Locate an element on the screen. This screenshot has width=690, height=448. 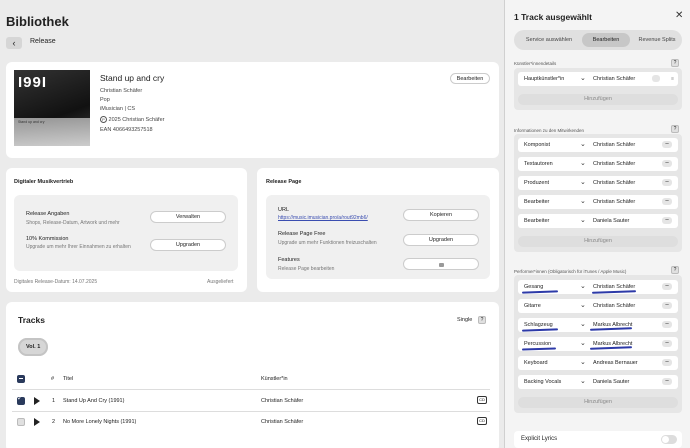
distribution-box is located at coordinates (126, 233).